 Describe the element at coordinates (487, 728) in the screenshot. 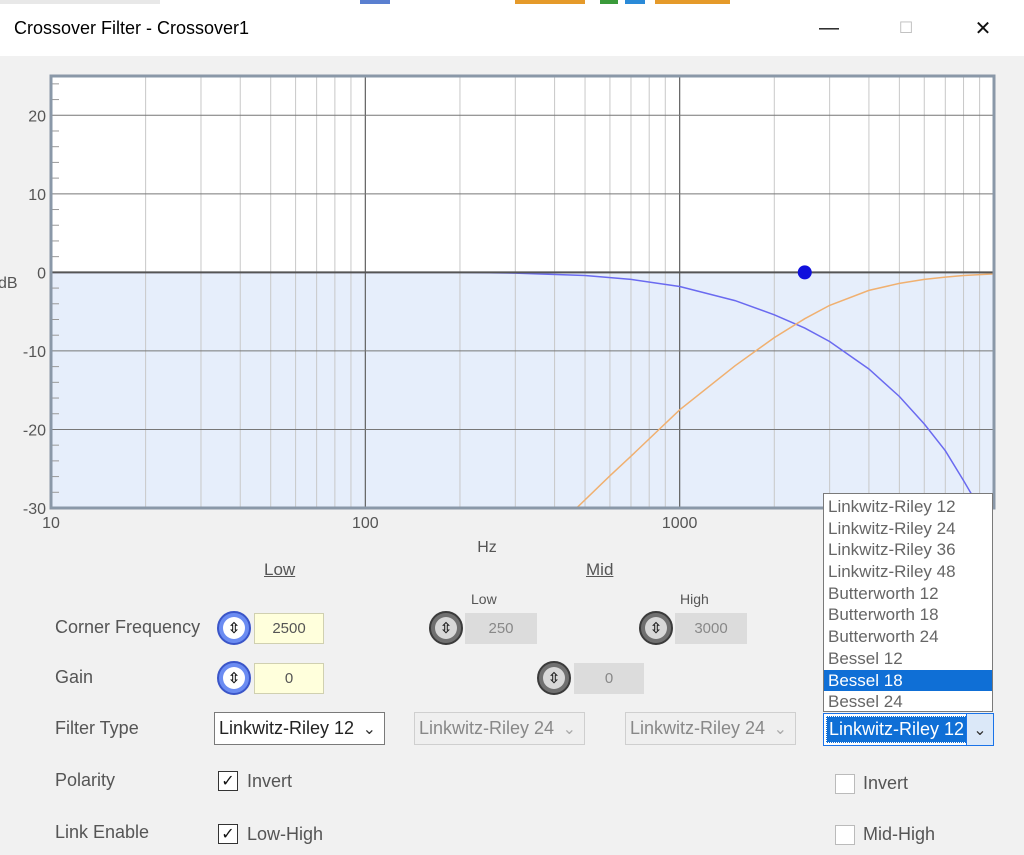

I see `mid-low-filter-type-value: Linkwitz-Riley 24` at that location.